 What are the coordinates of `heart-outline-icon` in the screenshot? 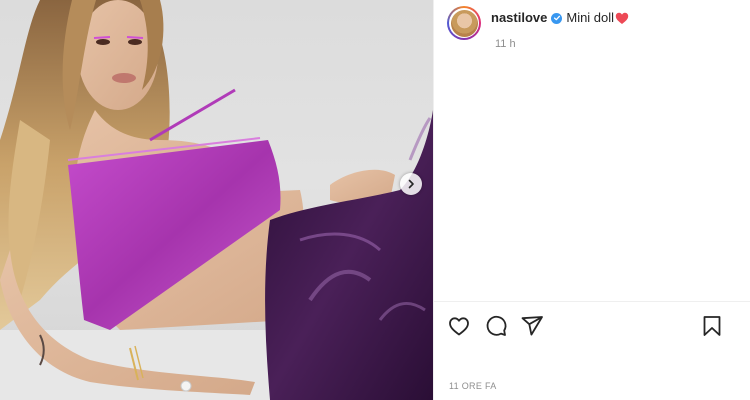 It's located at (459, 326).